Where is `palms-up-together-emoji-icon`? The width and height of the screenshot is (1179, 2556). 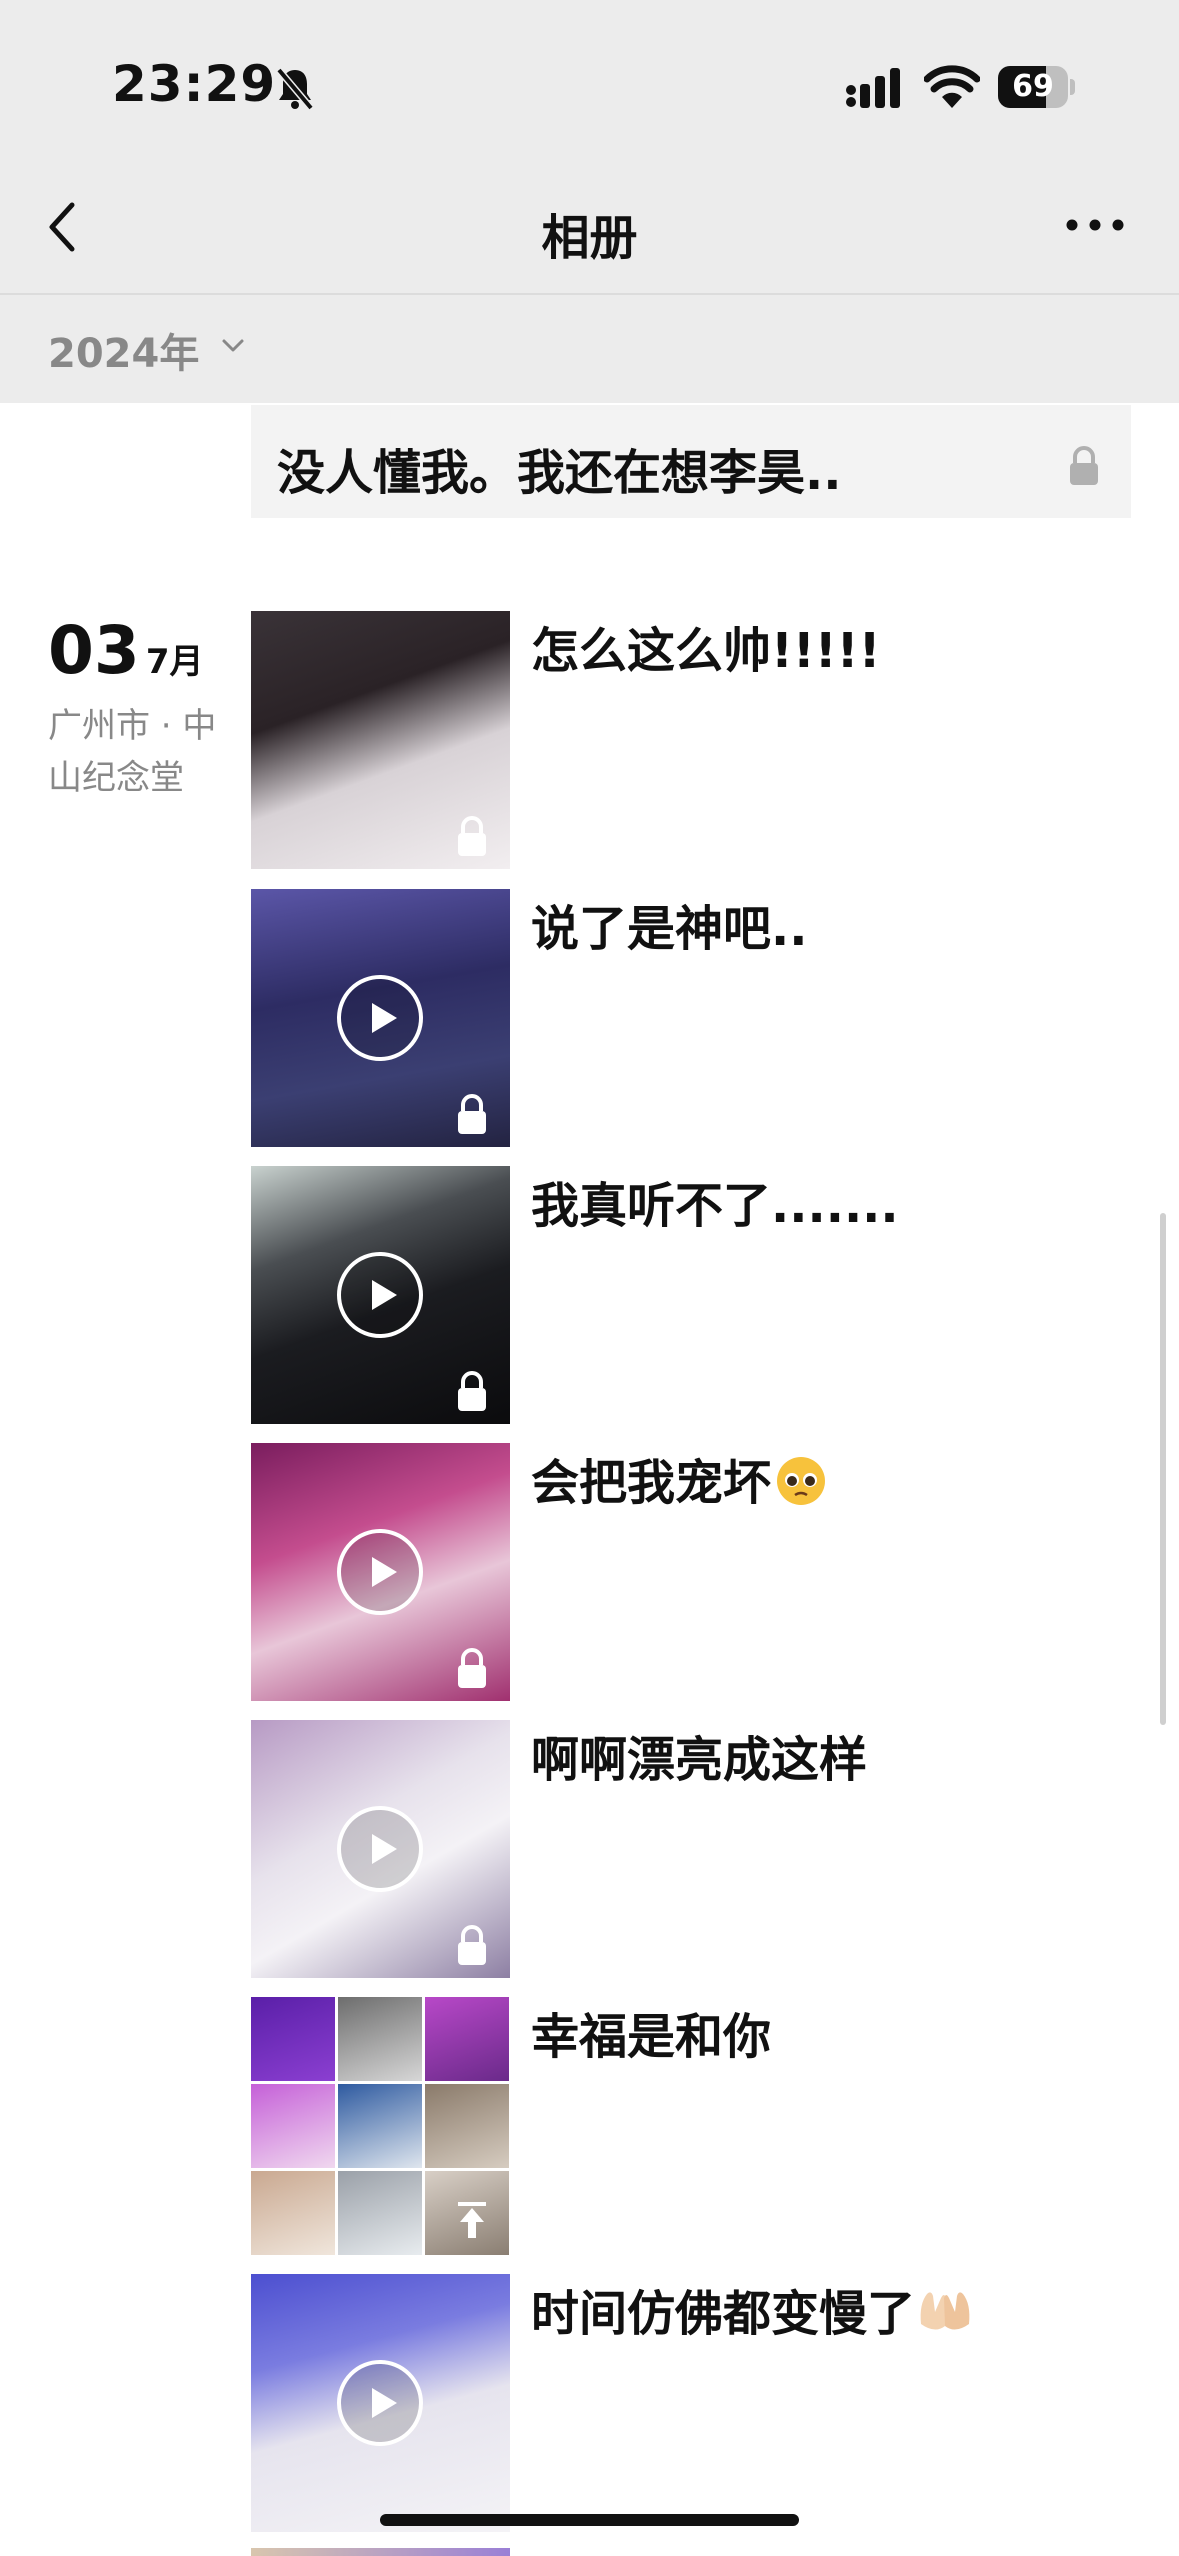
palms-up-together-emoji-icon is located at coordinates (945, 2311).